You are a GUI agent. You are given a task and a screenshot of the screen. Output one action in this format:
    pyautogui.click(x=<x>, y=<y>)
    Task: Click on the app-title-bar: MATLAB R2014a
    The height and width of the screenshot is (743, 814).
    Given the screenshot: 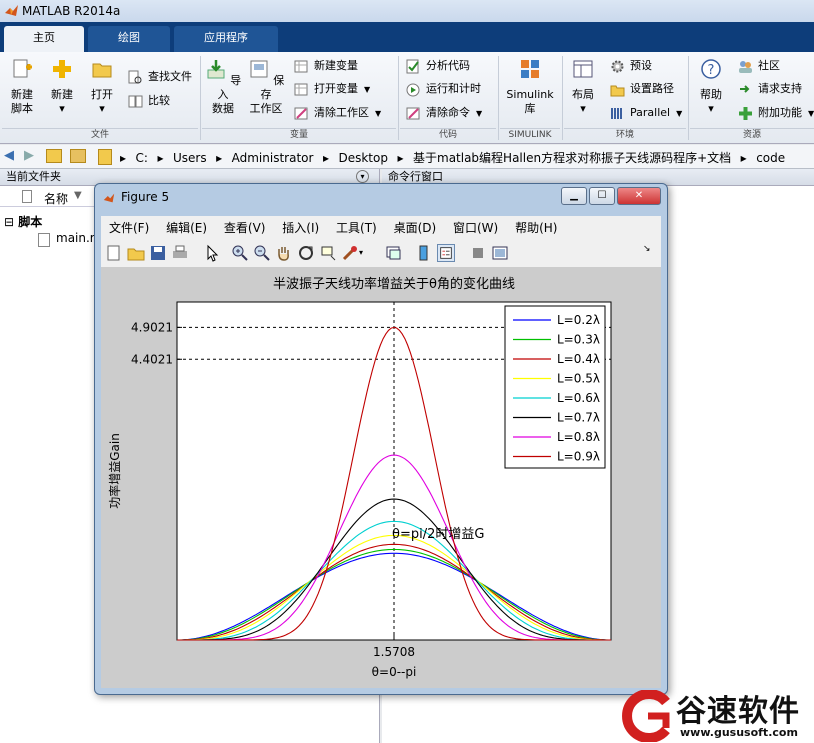 What is the action you would take?
    pyautogui.click(x=407, y=11)
    